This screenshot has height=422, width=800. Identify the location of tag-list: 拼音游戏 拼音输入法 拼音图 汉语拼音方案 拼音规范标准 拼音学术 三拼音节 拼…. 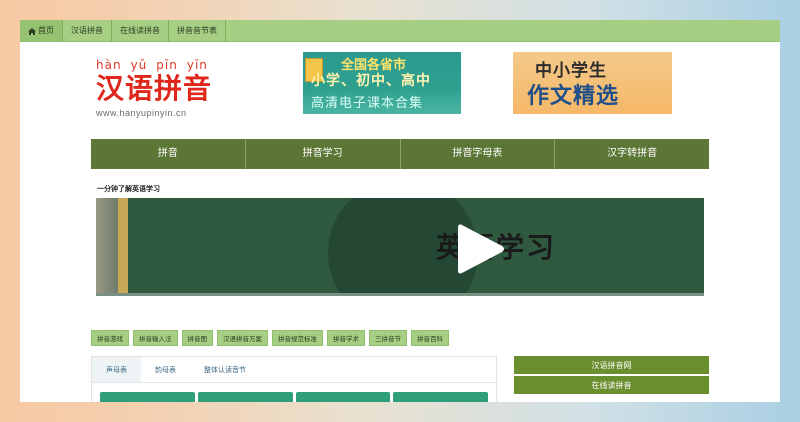
(270, 338).